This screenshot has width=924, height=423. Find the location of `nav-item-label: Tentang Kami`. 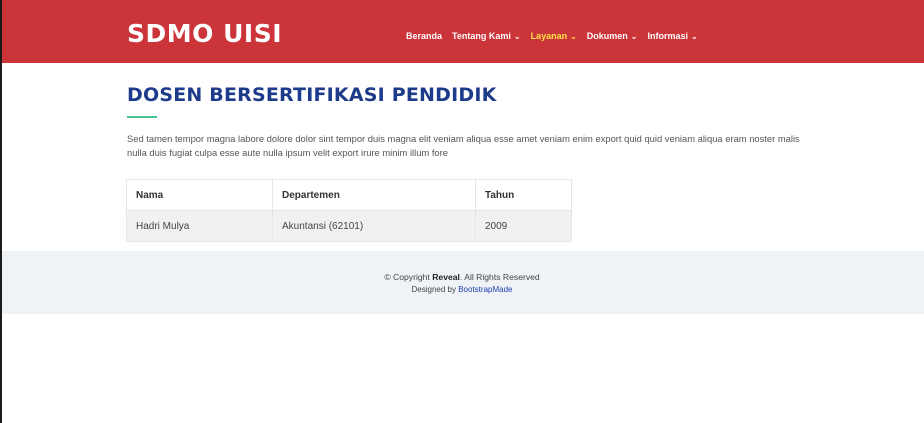

nav-item-label: Tentang Kami is located at coordinates (481, 36).